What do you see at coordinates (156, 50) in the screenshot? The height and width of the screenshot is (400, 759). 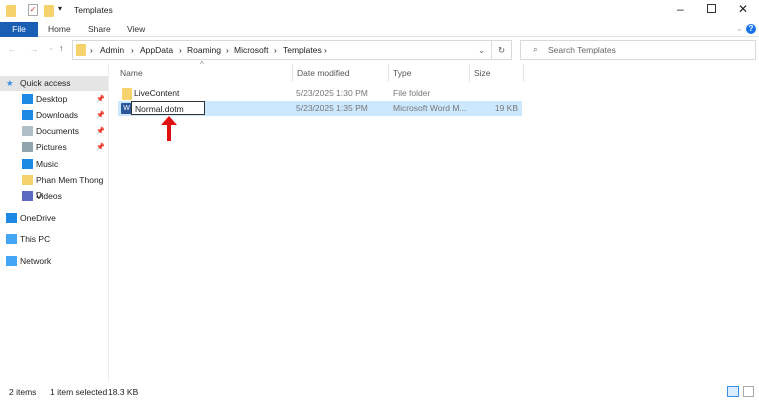 I see `breadcrumb-appdata: AppData` at bounding box center [156, 50].